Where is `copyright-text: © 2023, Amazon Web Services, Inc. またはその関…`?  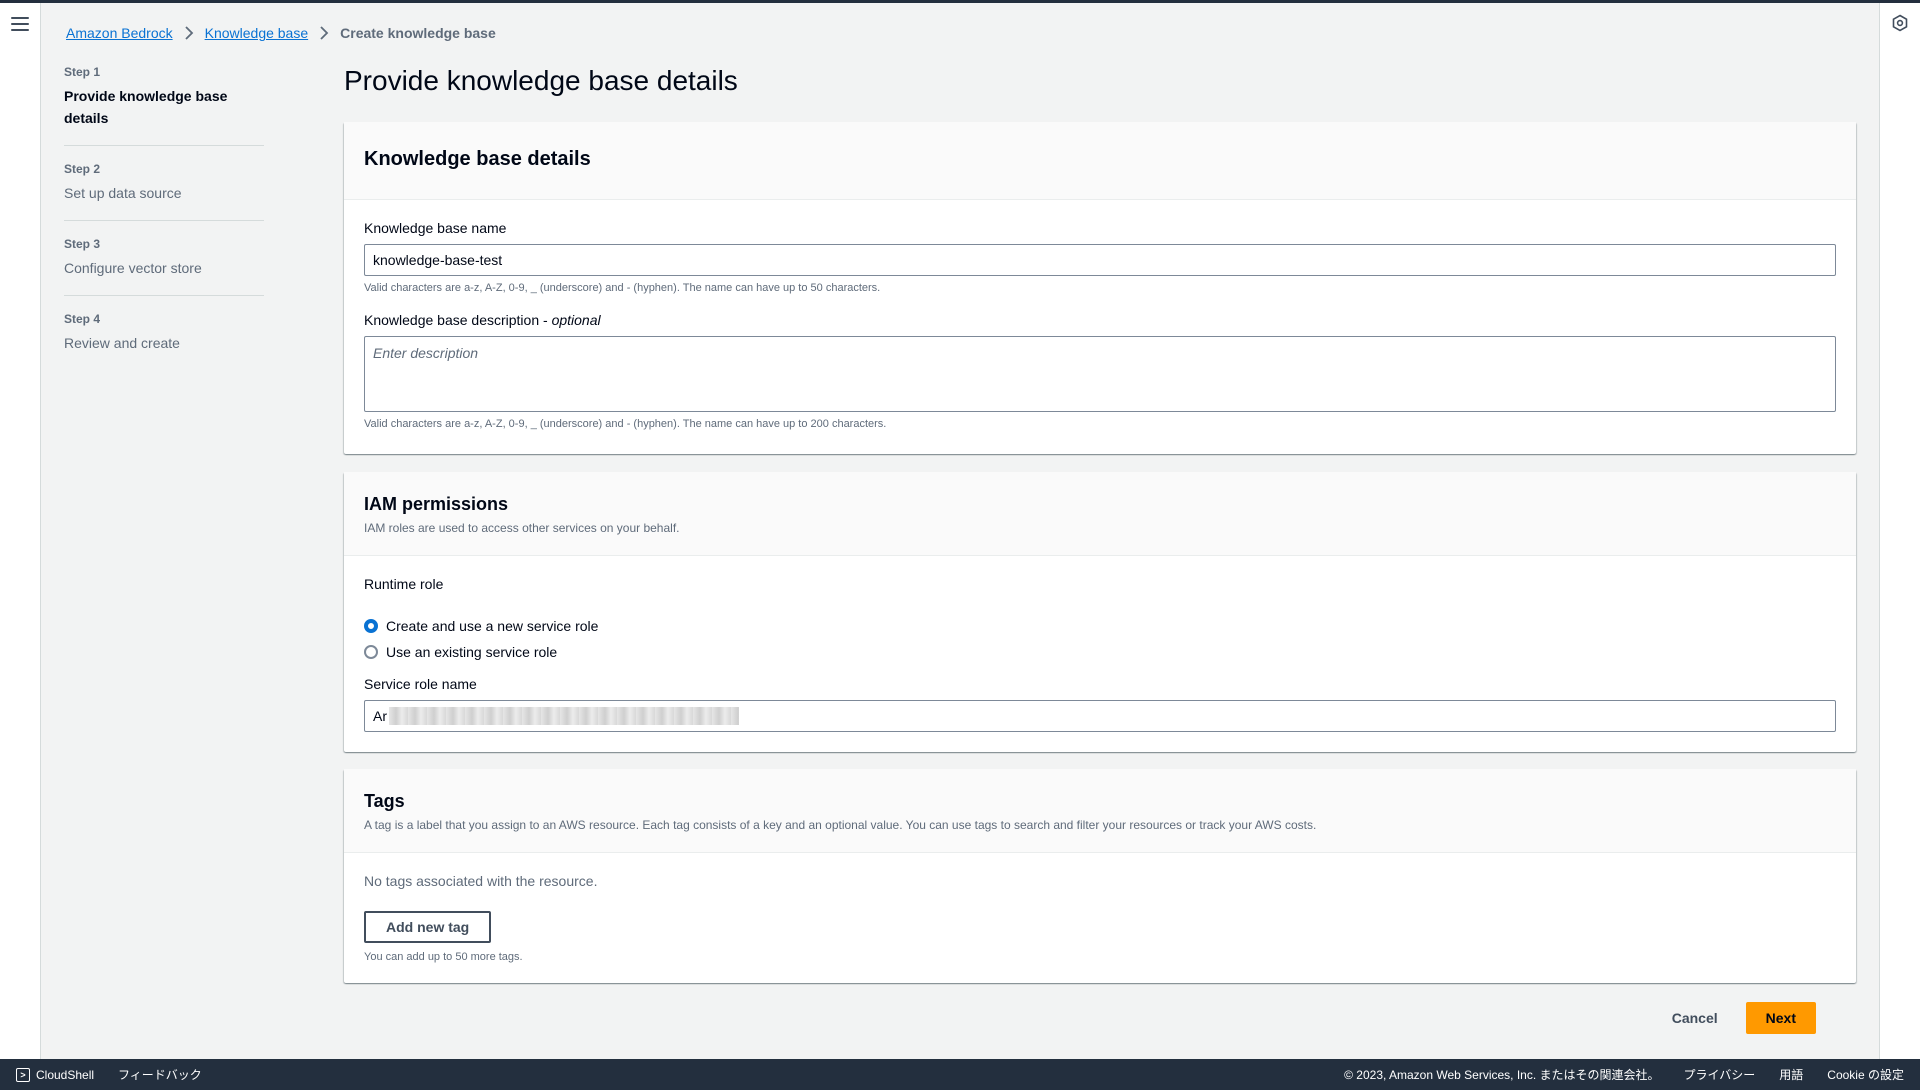 copyright-text: © 2023, Amazon Web Services, Inc. またはその関… is located at coordinates (1502, 1075).